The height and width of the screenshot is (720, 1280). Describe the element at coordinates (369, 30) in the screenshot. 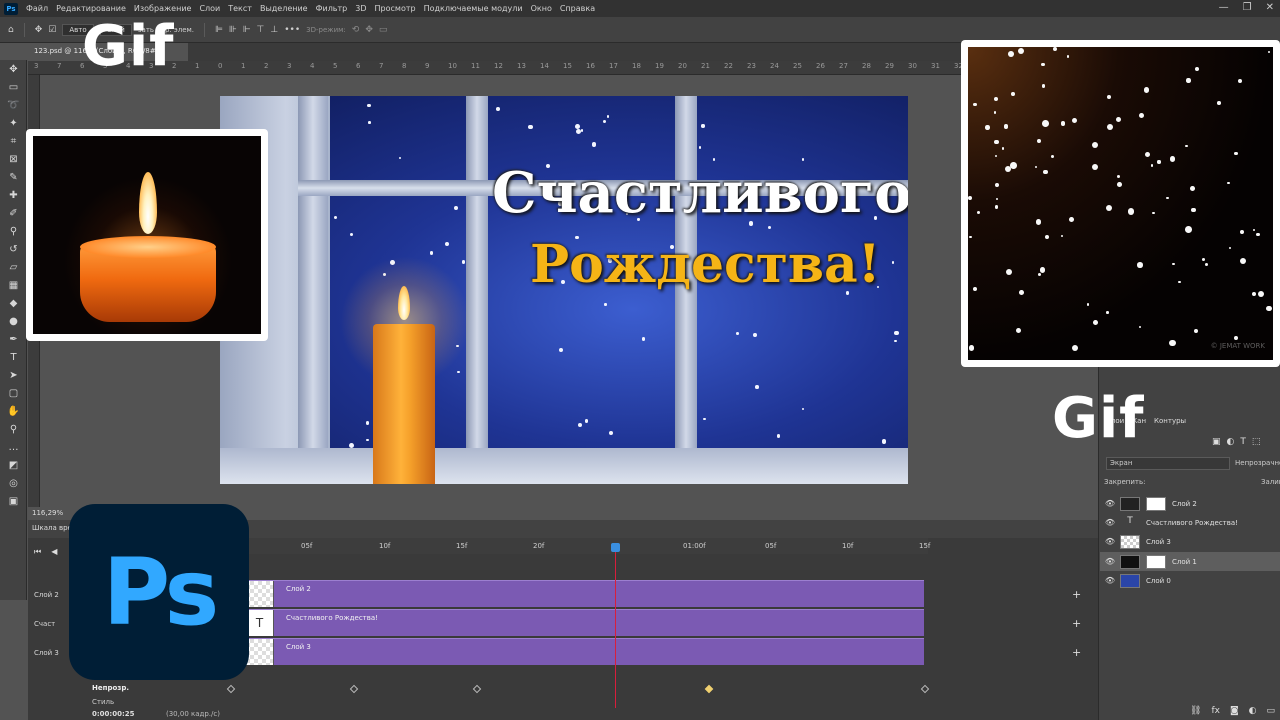

I see `pan-3d-icon: ✥` at that location.